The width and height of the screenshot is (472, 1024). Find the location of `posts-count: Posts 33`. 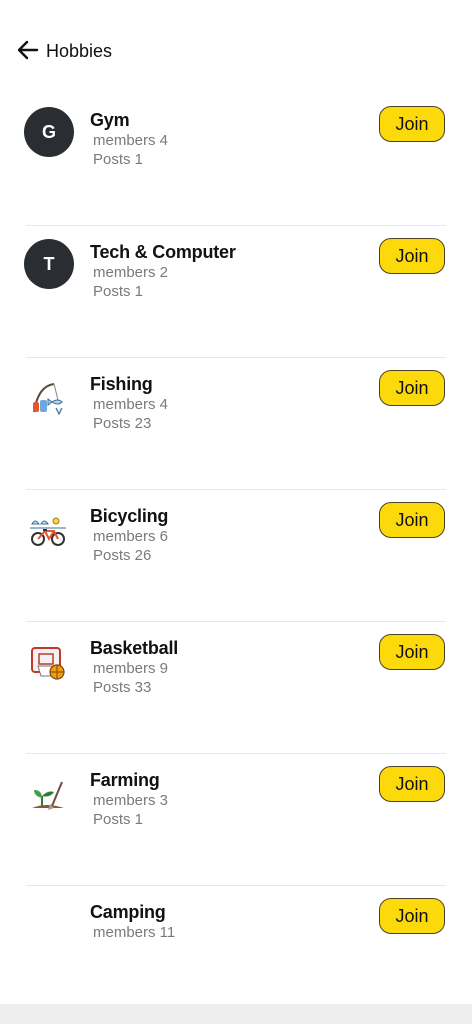

posts-count: Posts 33 is located at coordinates (122, 687).